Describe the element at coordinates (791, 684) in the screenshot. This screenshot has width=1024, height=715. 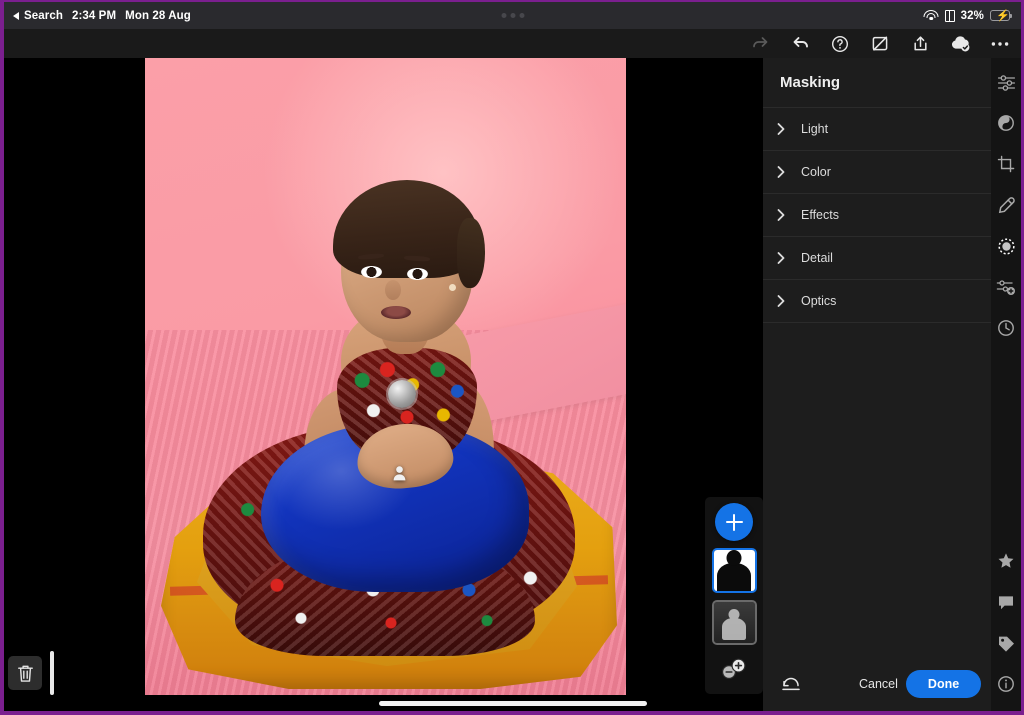
I see `reset-arc-icon` at that location.